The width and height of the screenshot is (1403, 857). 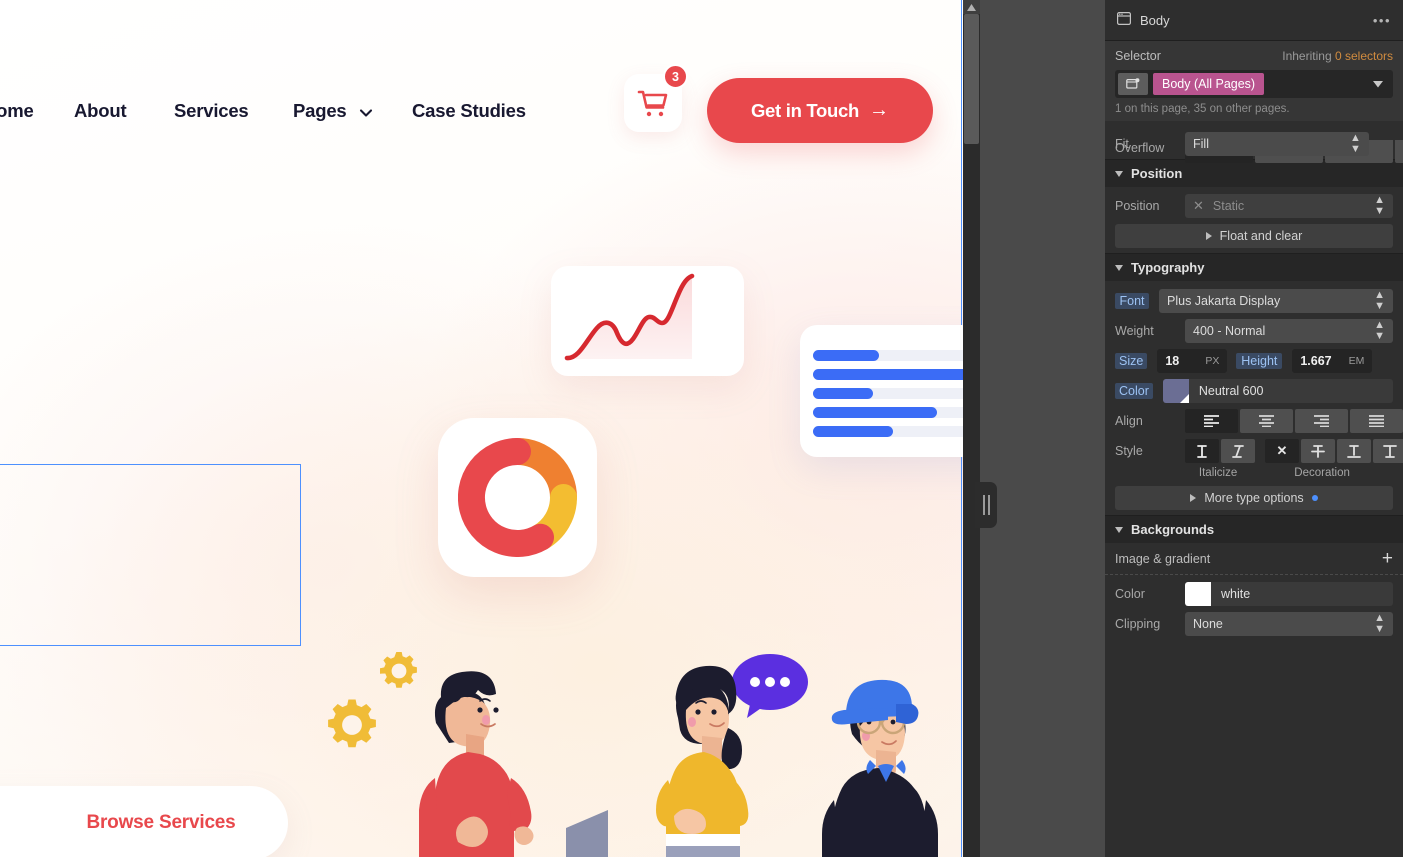 I want to click on canvas-scrollbar-thumb, so click(x=971, y=79).